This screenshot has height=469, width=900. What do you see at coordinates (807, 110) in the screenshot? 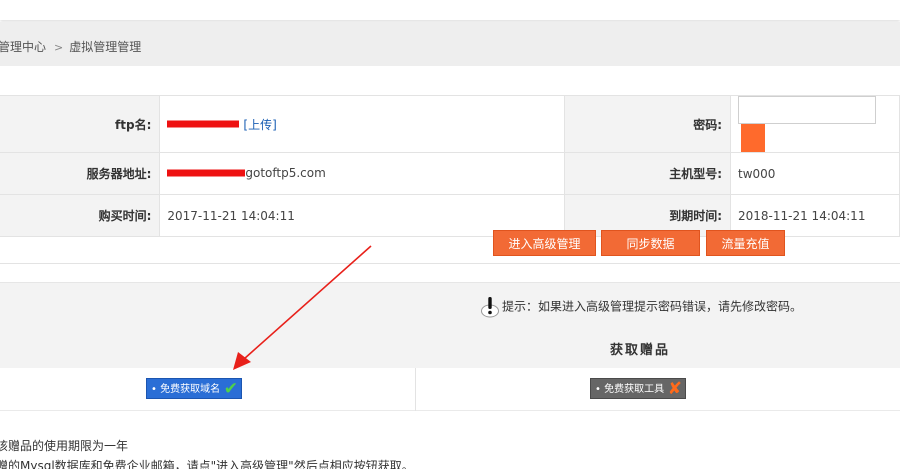
I see `password-input` at bounding box center [807, 110].